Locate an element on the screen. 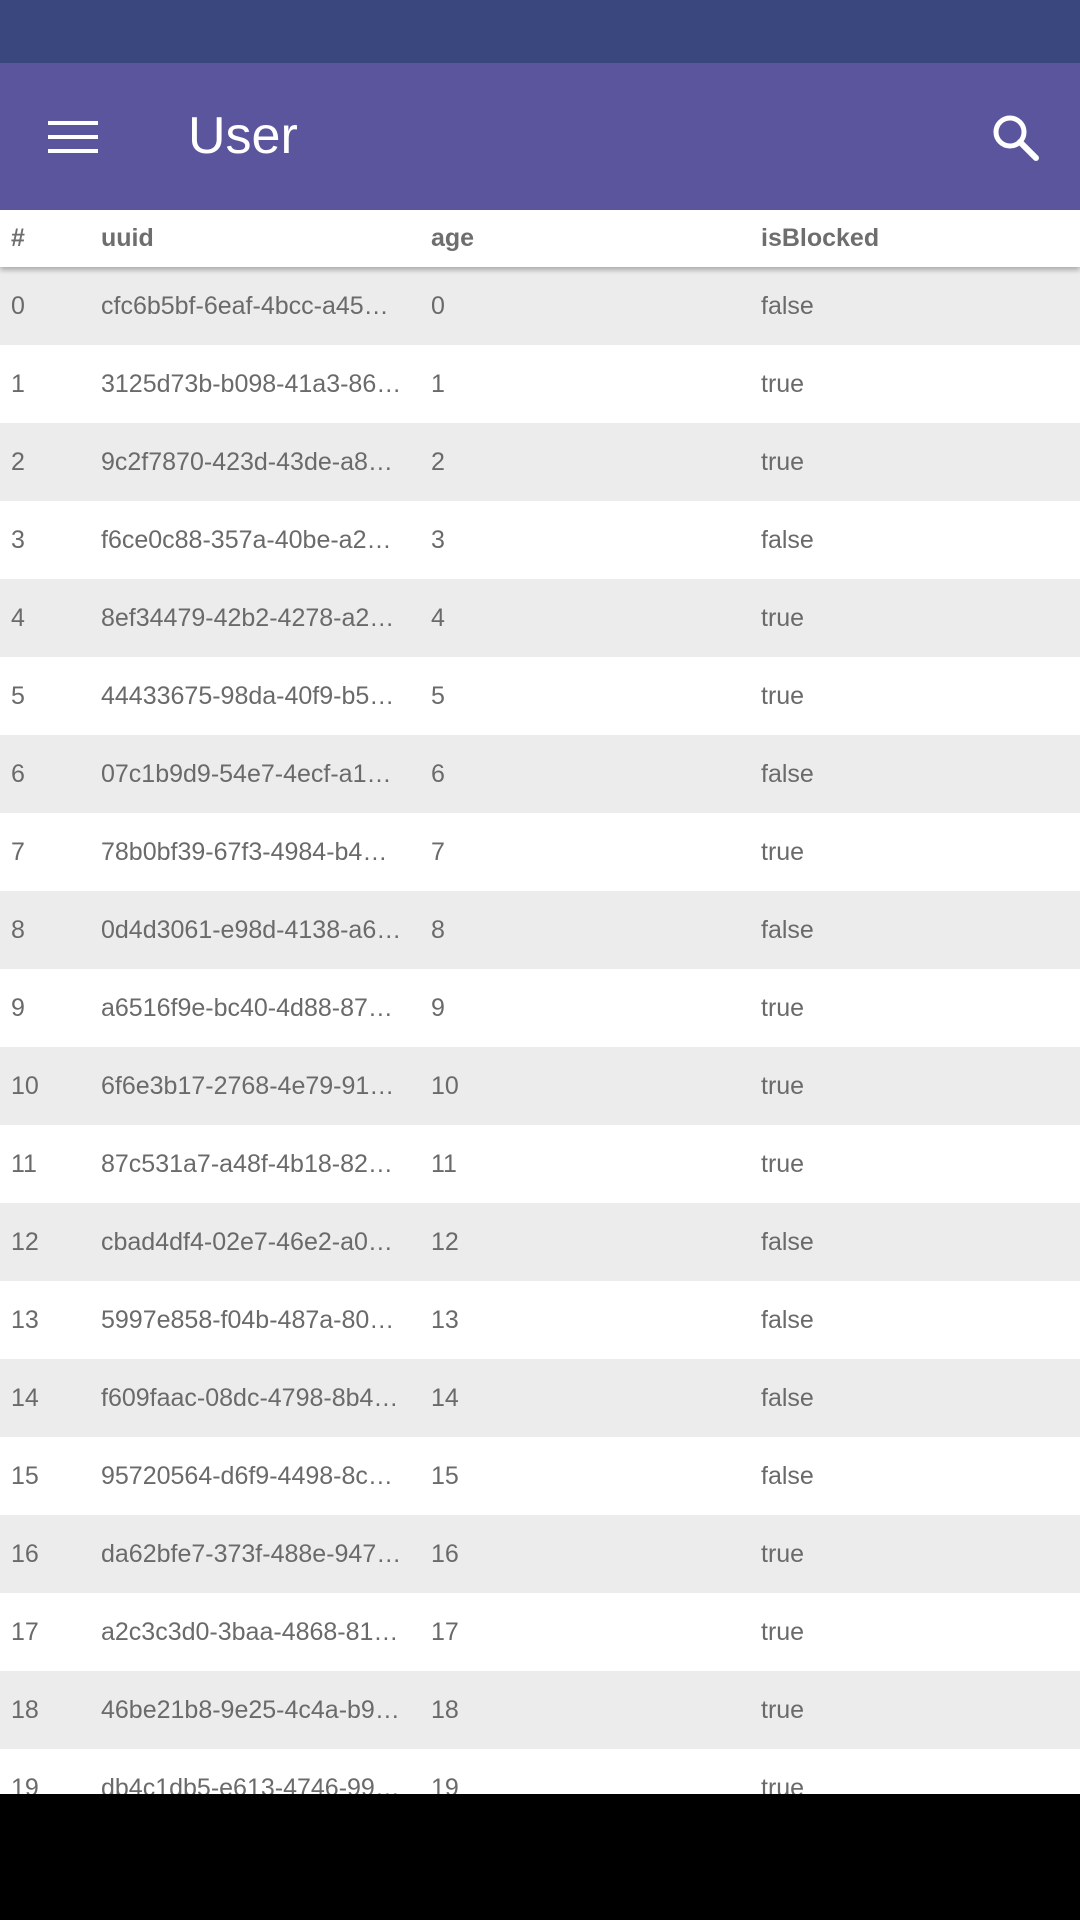 Image resolution: width=1080 pixels, height=1920 pixels. column-header-isblocked: isBlocked is located at coordinates (911, 238).